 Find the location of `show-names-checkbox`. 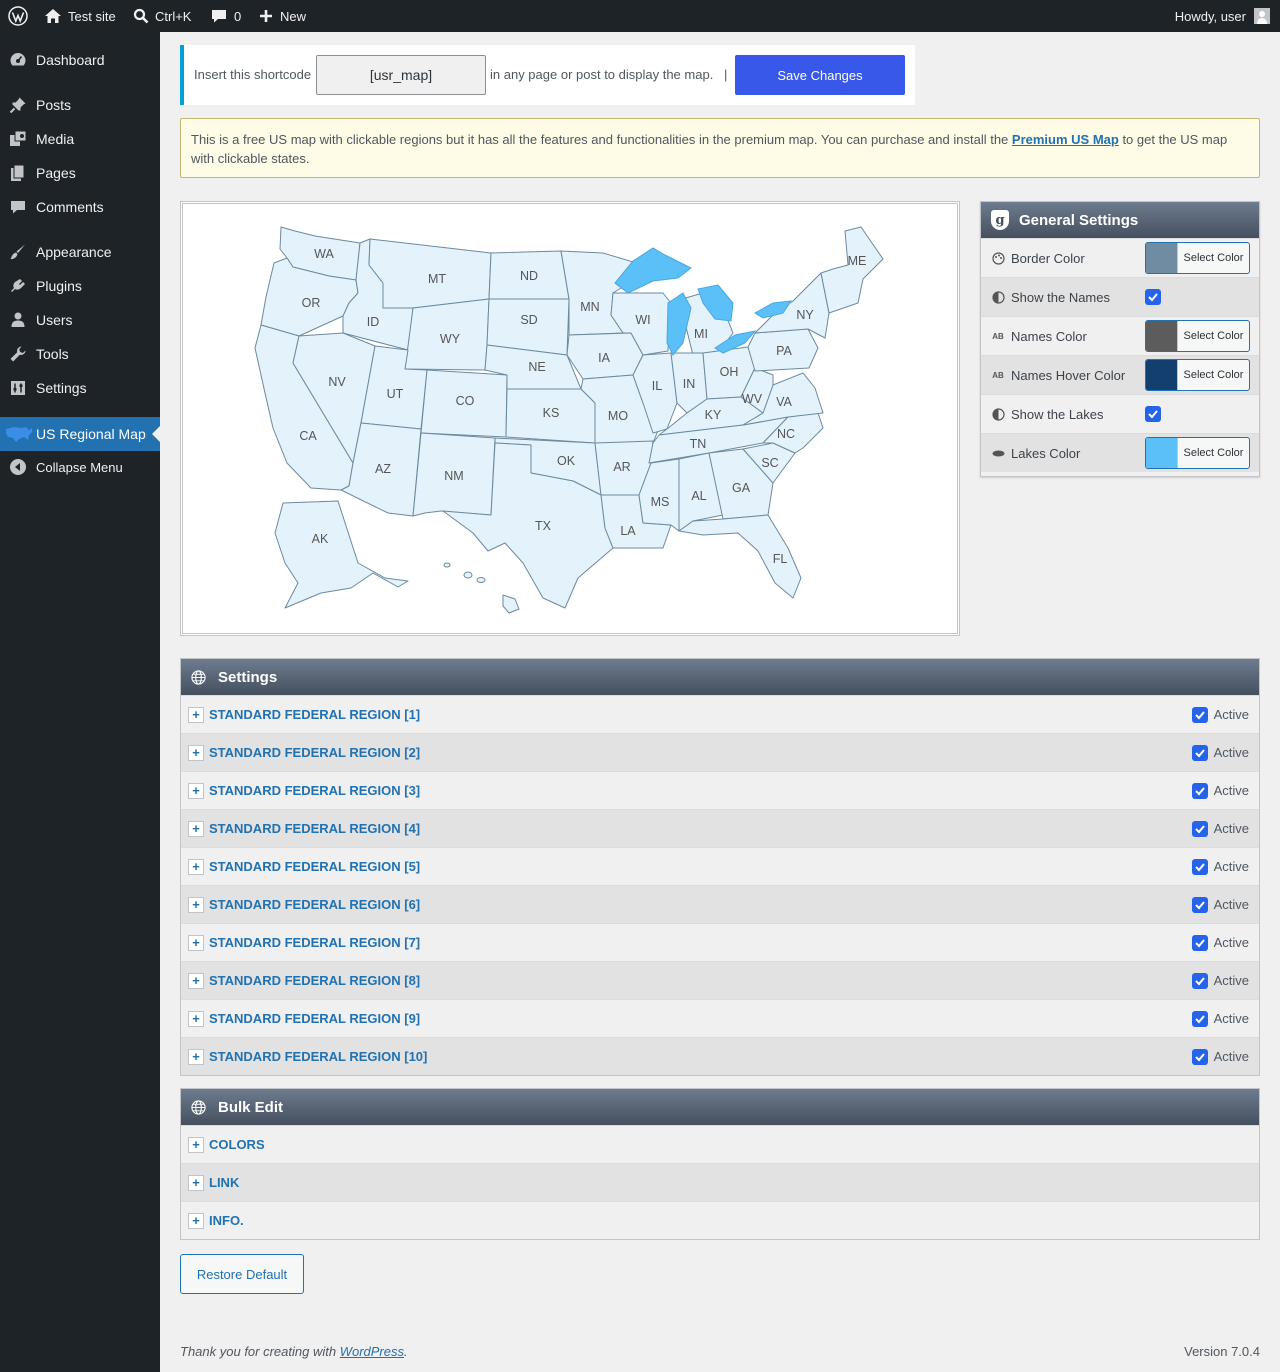

show-names-checkbox is located at coordinates (1153, 297).